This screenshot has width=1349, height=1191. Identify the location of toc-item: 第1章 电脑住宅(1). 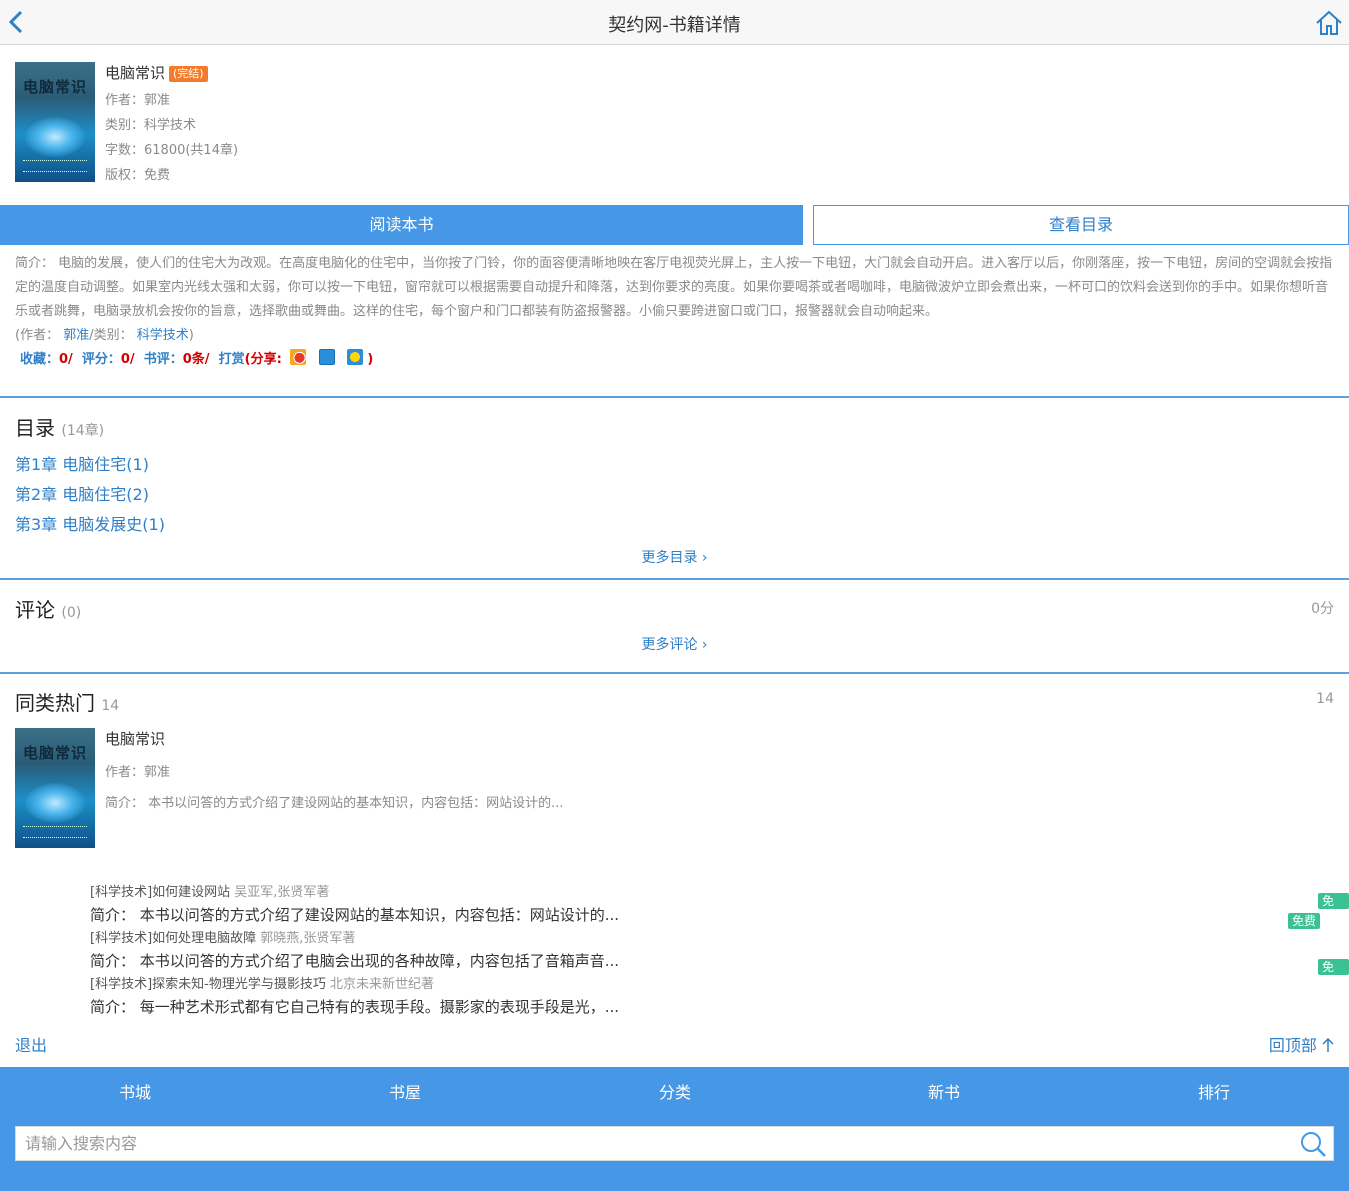
(82, 463).